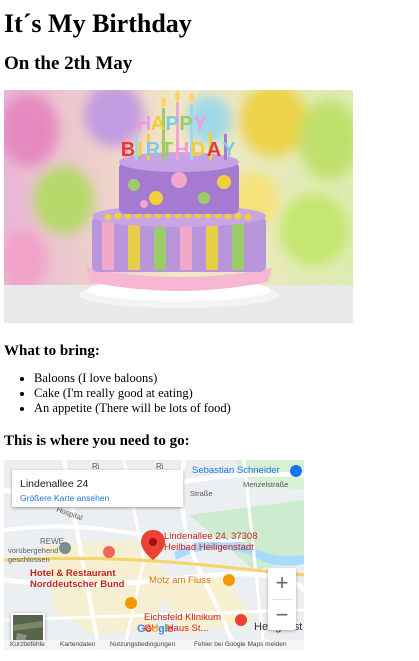 This screenshot has height=661, width=419. I want to click on candle-letter: D, so click(198, 150).